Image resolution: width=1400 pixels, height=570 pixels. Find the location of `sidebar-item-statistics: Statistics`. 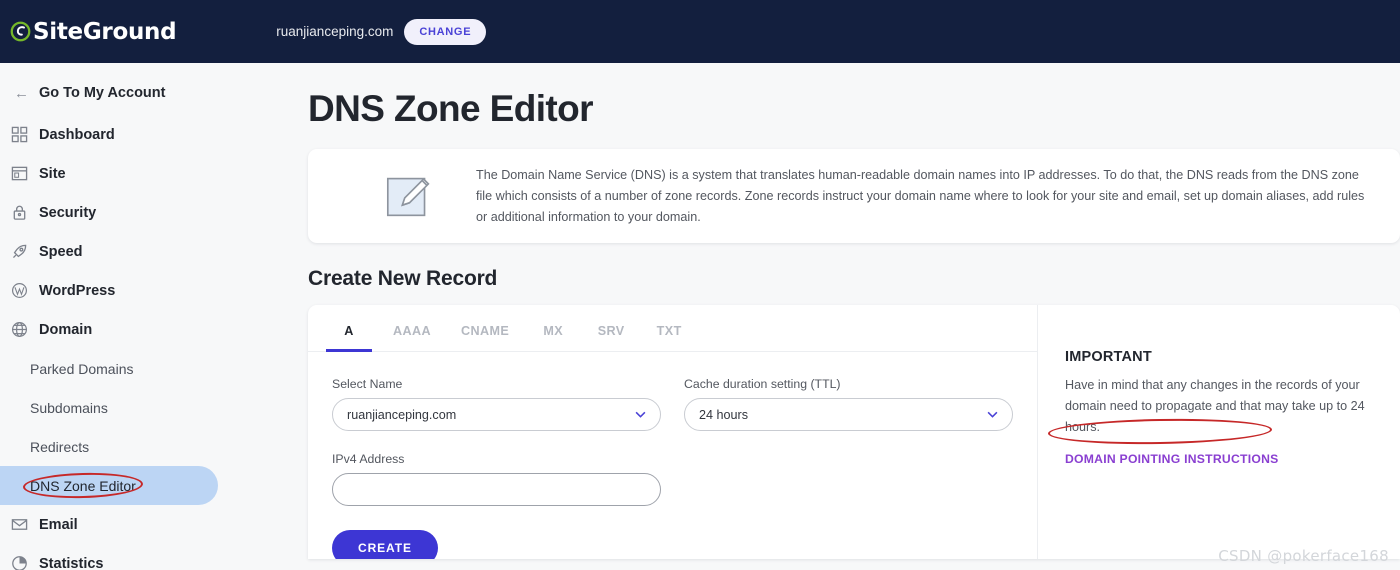

sidebar-item-statistics: Statistics is located at coordinates (148, 557).